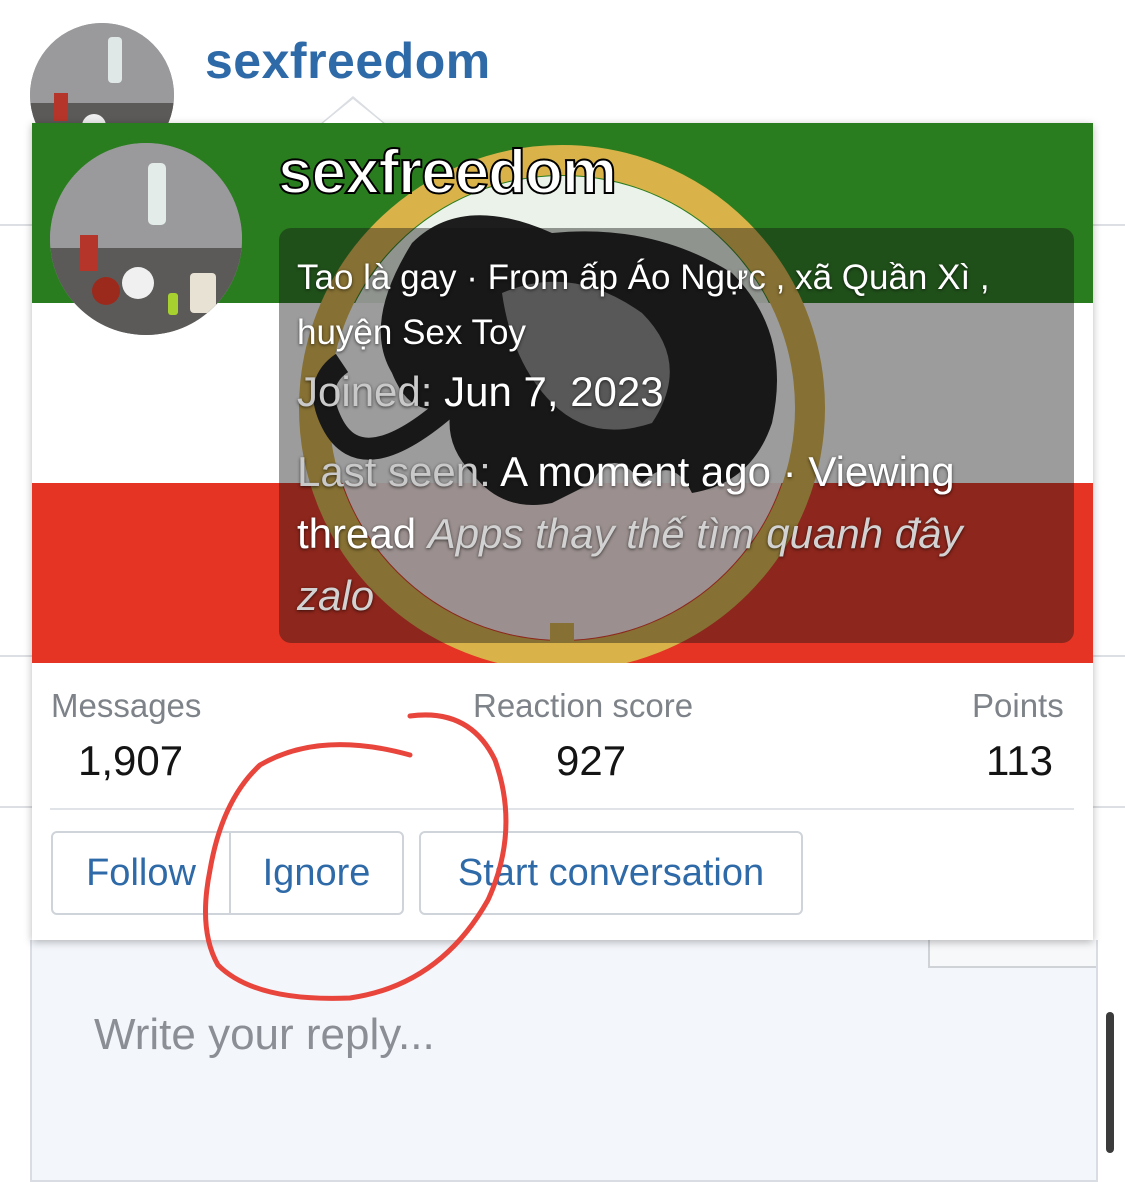 Image resolution: width=1125 pixels, height=1182 pixels. I want to click on start-conversation-button: Start conversation, so click(611, 873).